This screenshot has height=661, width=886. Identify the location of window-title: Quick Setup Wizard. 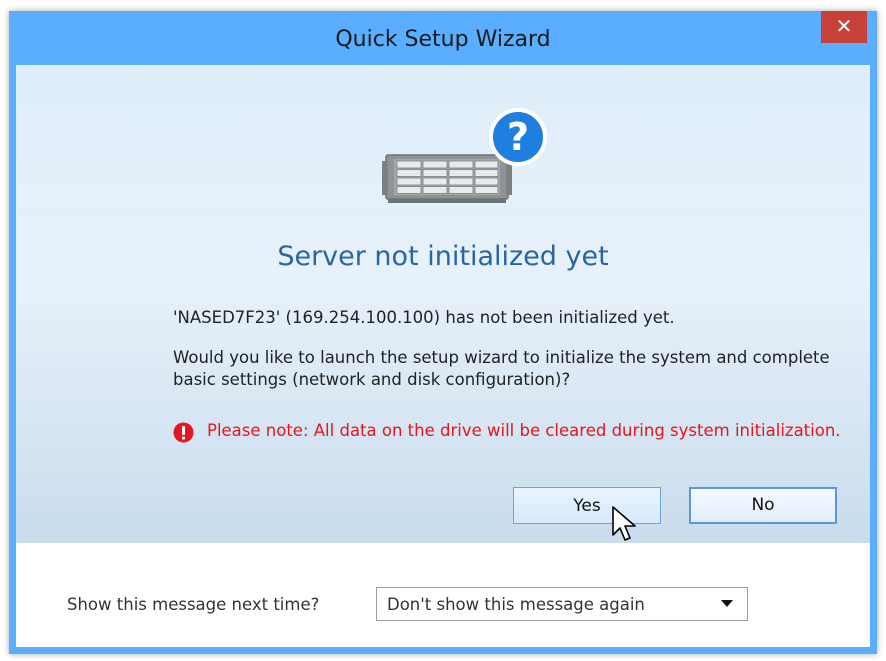
(443, 39).